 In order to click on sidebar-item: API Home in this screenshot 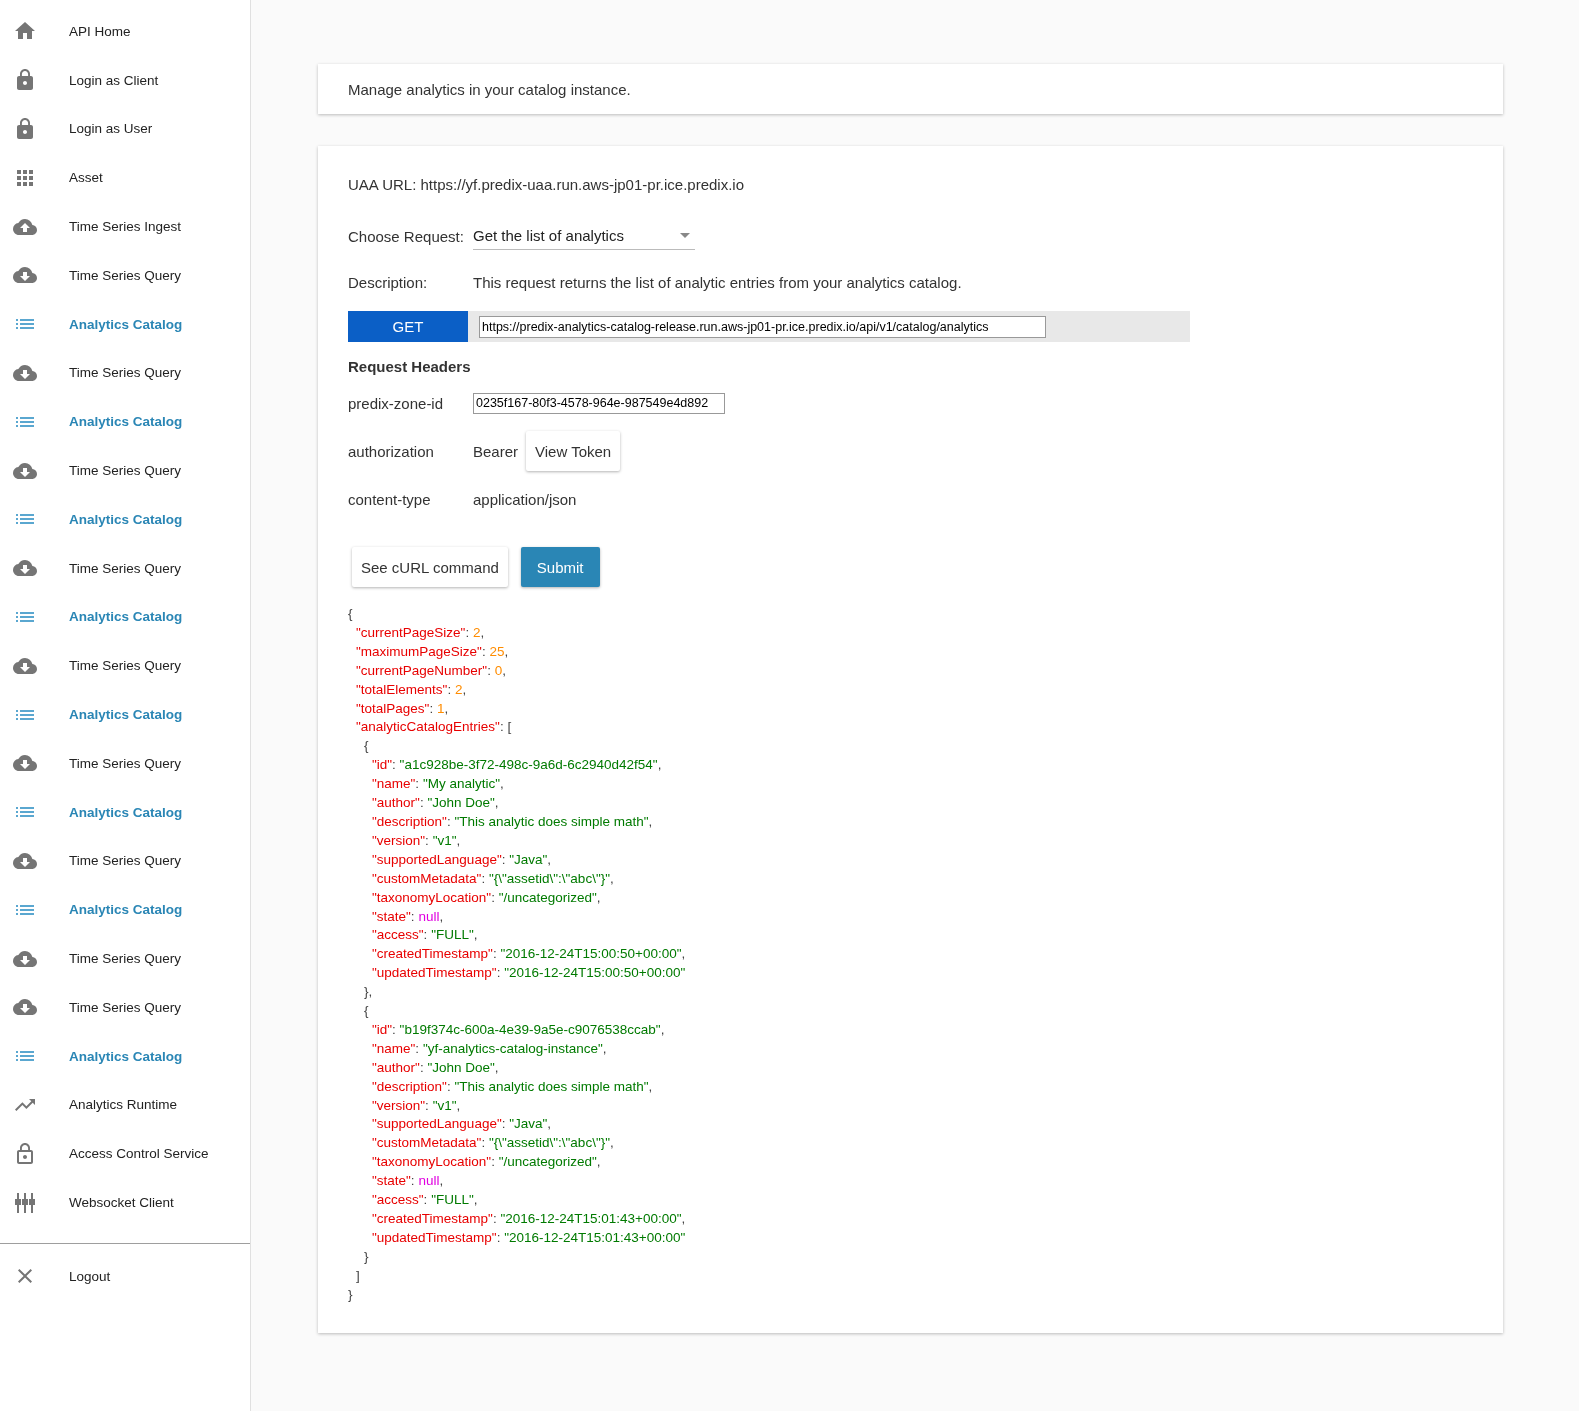, I will do `click(125, 31)`.